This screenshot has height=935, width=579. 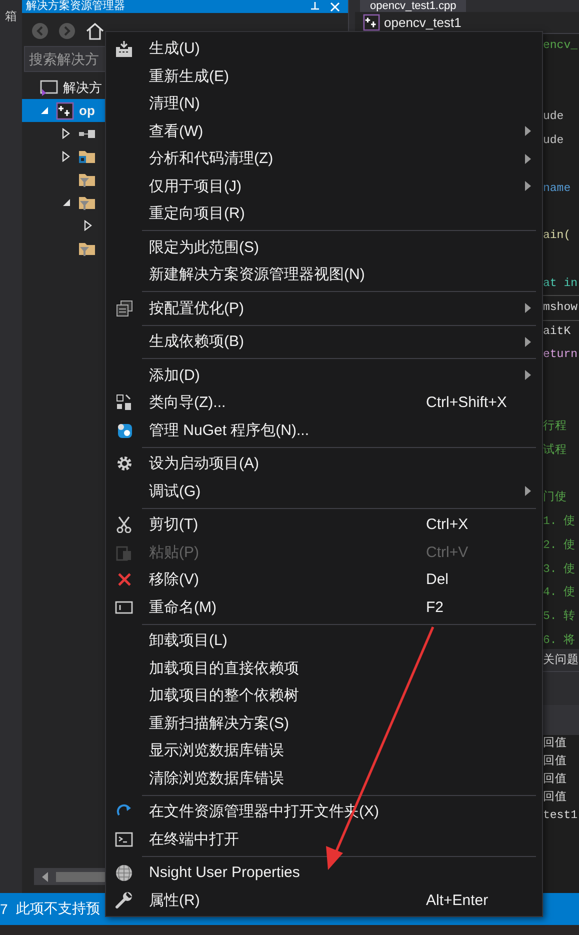 I want to click on code-line: 1. 使, so click(x=560, y=522).